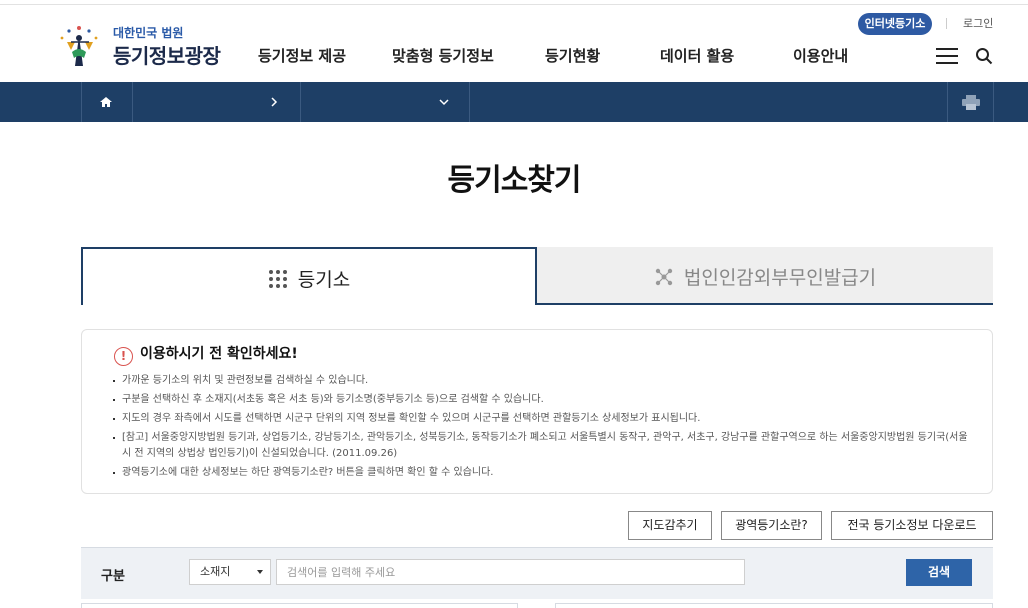  Describe the element at coordinates (444, 102) in the screenshot. I see `chevron-down-icon` at that location.